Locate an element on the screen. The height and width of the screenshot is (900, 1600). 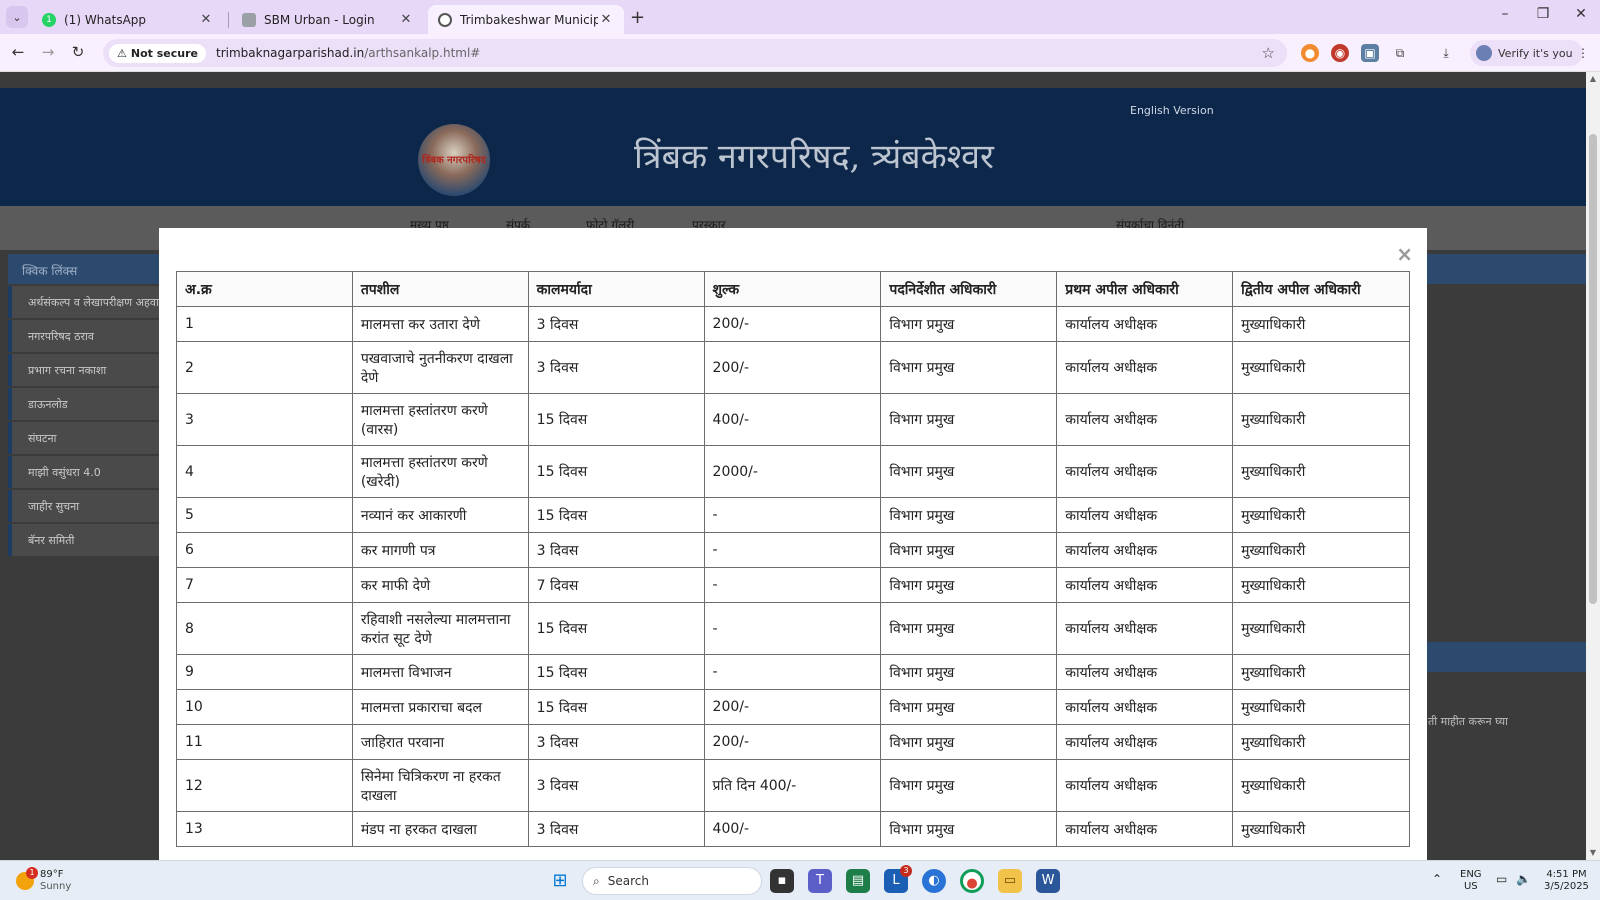
teams-icon: T is located at coordinates (820, 881).